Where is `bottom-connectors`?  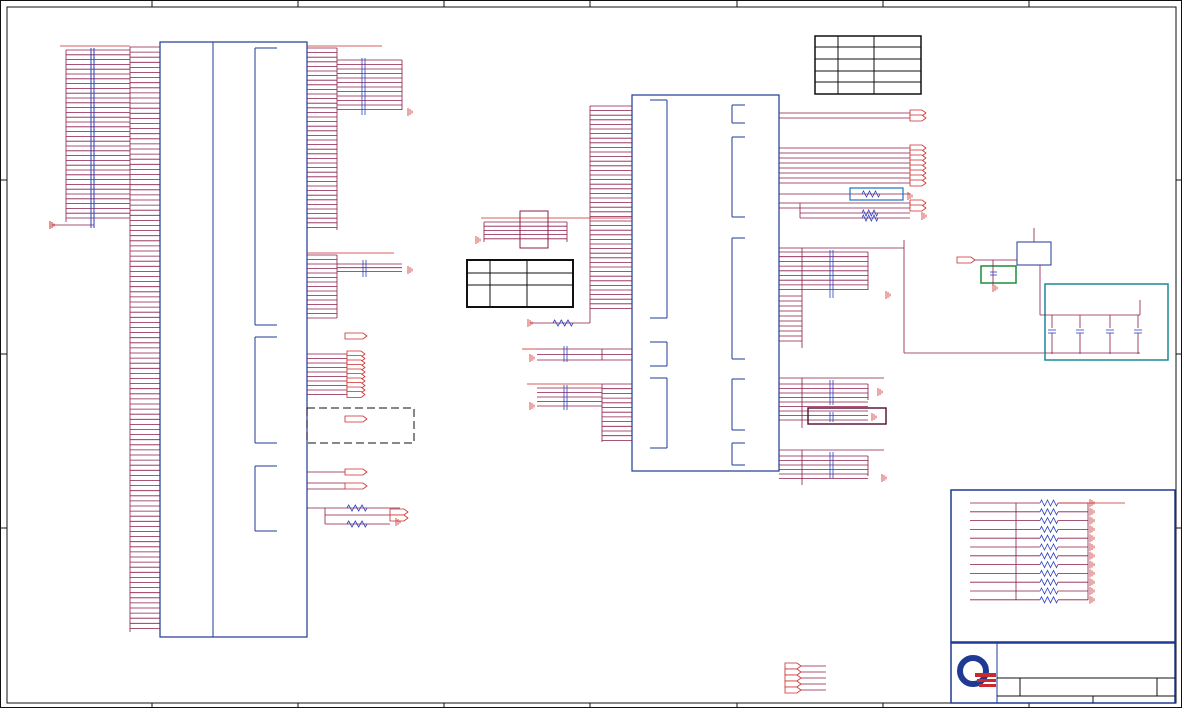
bottom-connectors is located at coordinates (805, 678).